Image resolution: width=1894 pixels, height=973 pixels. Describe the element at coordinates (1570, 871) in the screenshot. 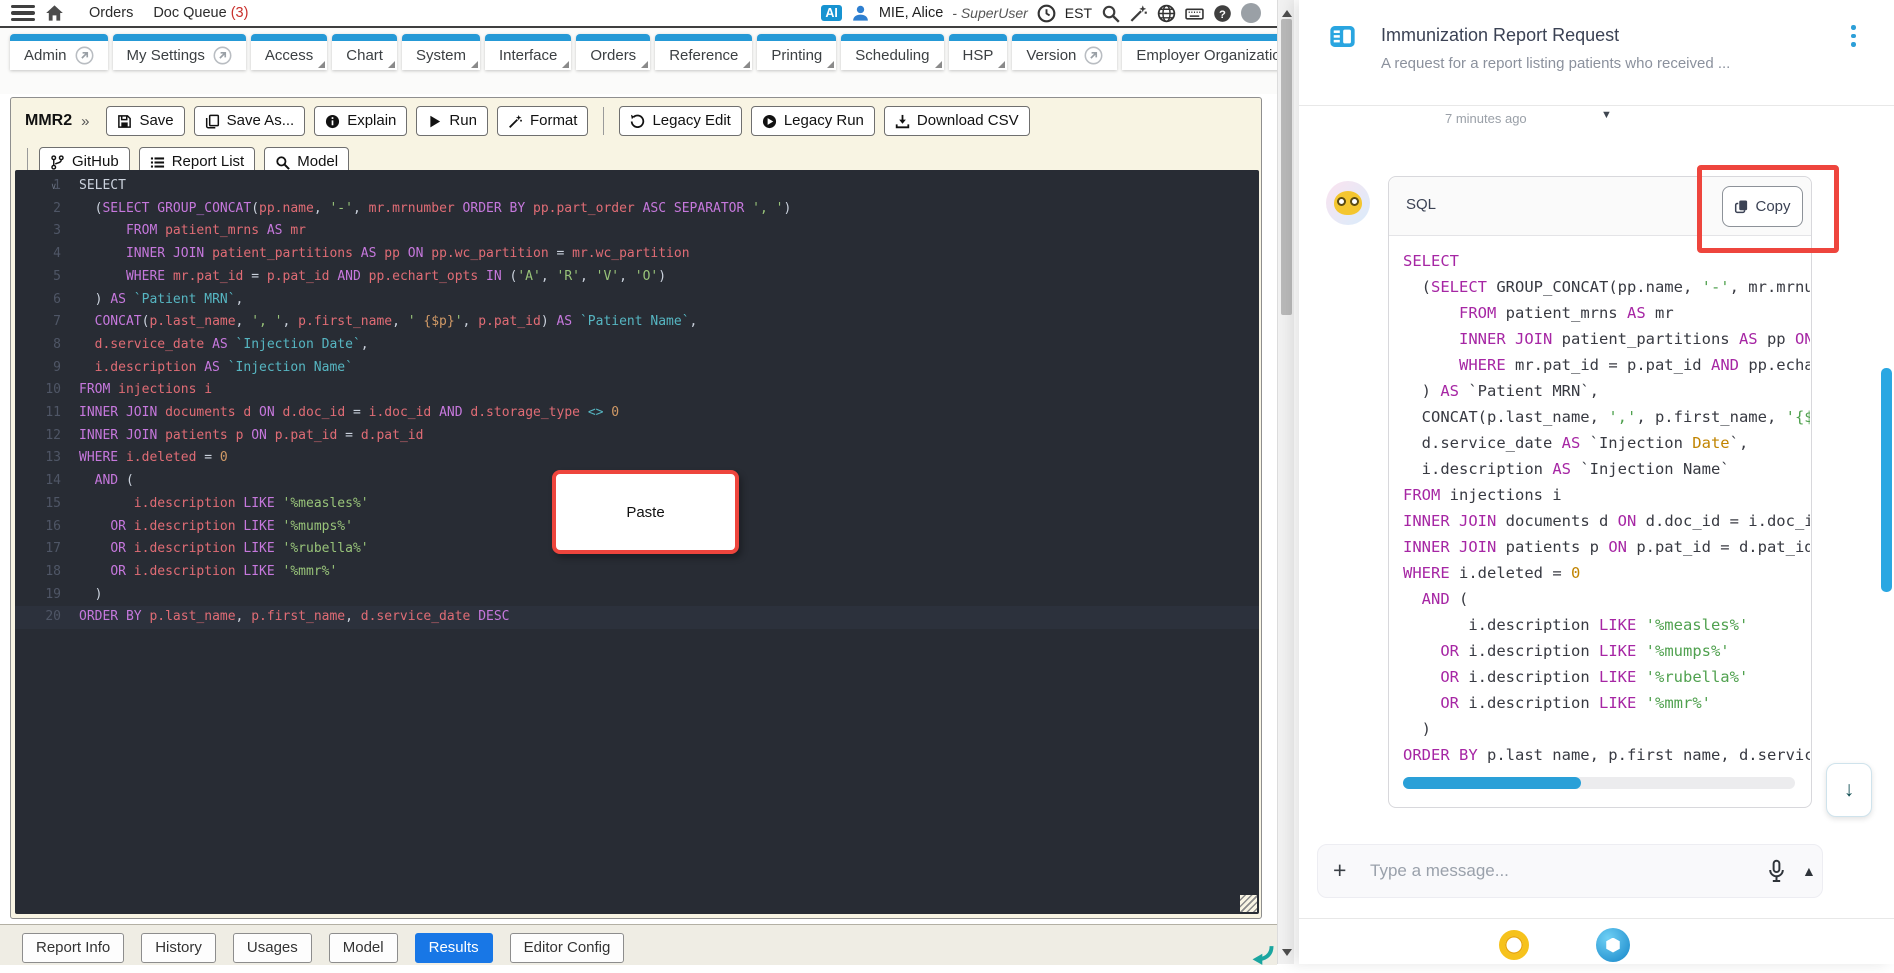

I see `chat-input: + Type a message... ▲` at that location.